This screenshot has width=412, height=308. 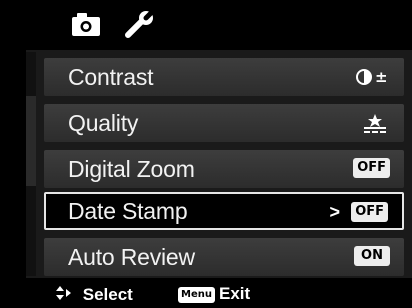 What do you see at coordinates (63, 293) in the screenshot?
I see `up-down-arrow-icon` at bounding box center [63, 293].